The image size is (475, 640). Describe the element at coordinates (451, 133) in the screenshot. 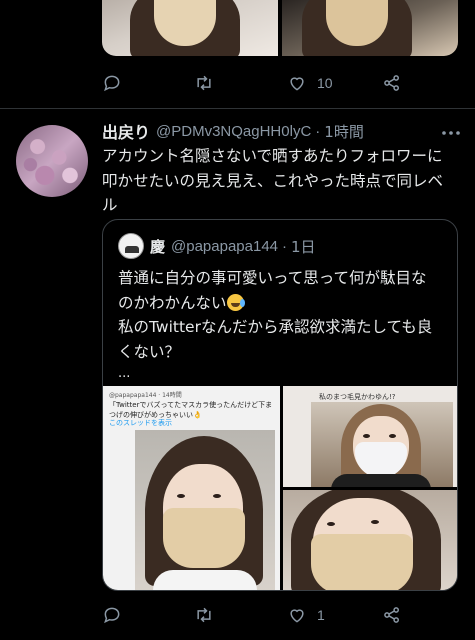

I see `more-icon` at that location.